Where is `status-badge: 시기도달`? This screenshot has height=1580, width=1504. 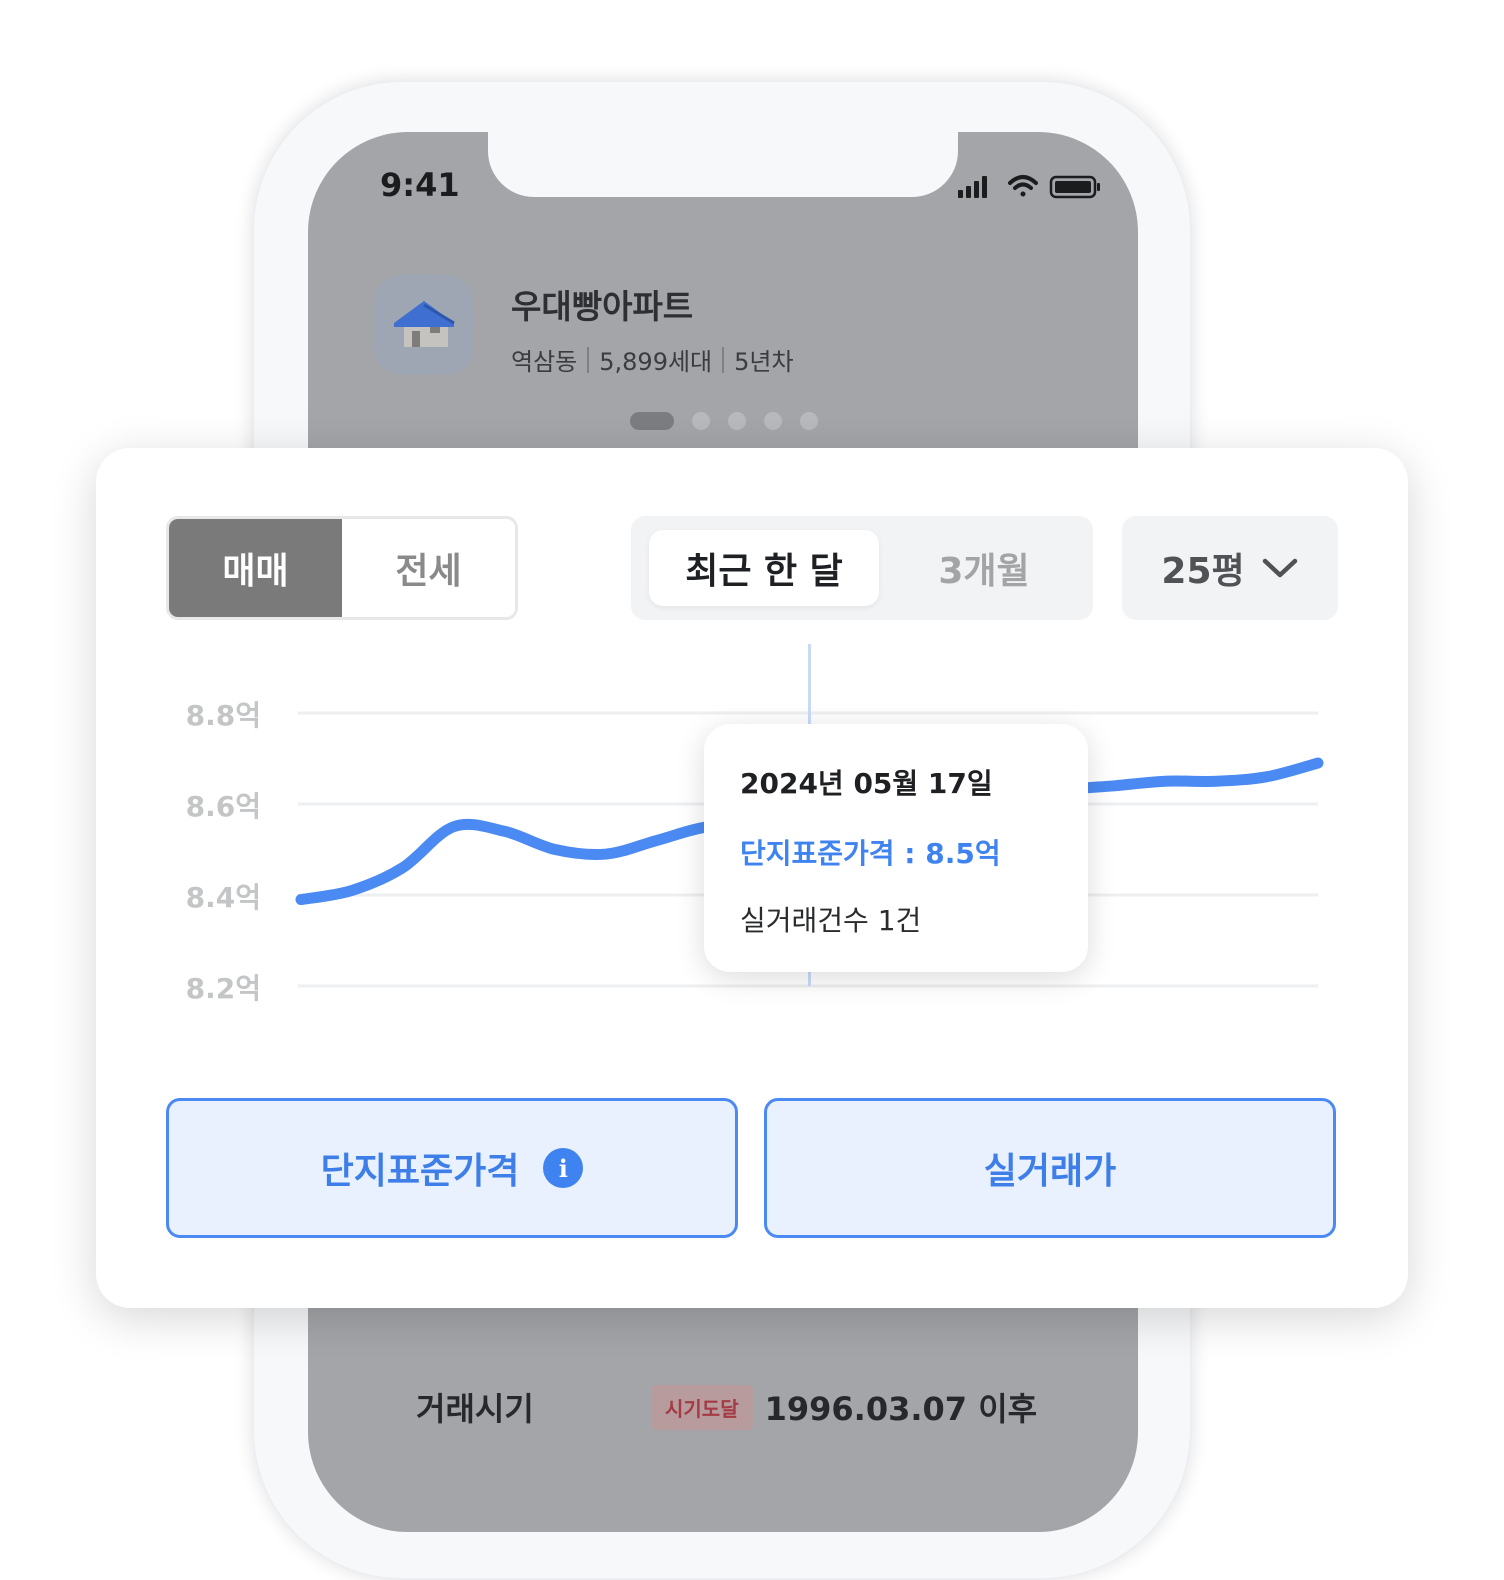
status-badge: 시기도달 is located at coordinates (702, 1407).